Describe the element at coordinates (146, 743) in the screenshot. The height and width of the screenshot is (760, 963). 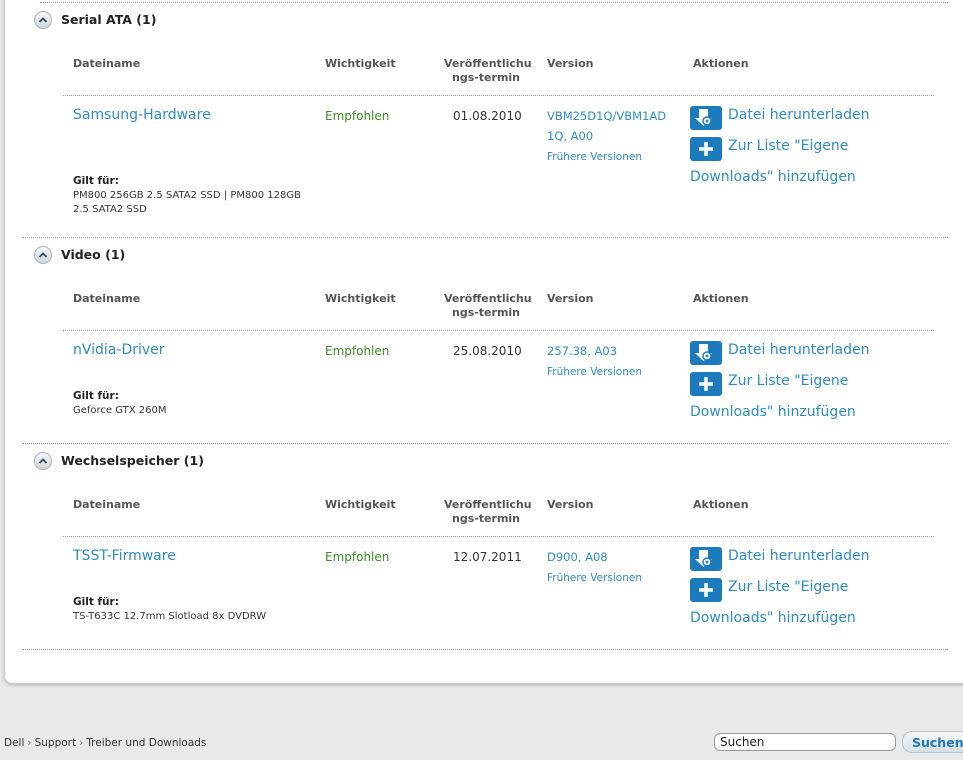
I see `breadcrumb-item-current: Treiber und Downloads` at that location.